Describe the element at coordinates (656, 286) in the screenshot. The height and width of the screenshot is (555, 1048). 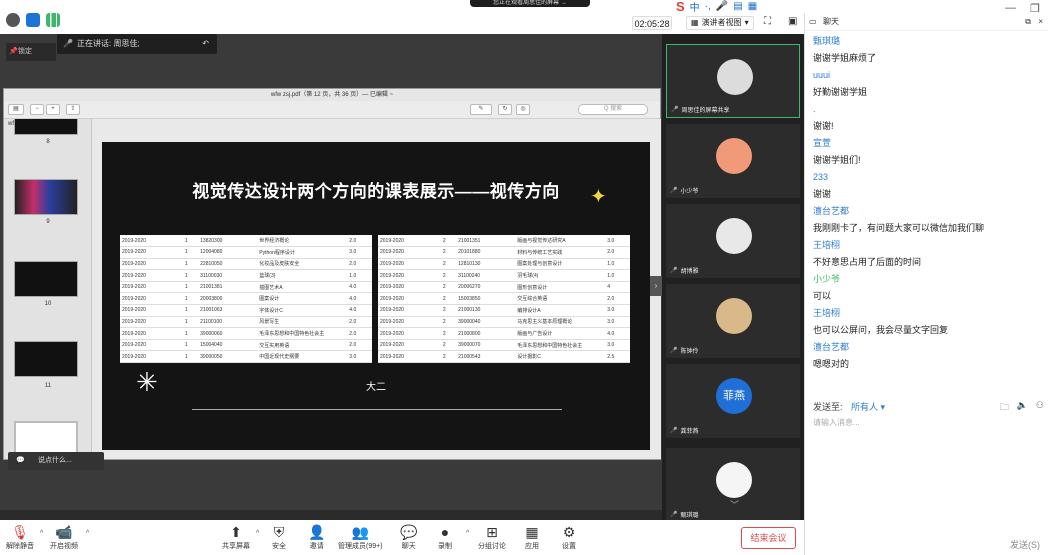
I see `collapse-gallery-button: ›` at that location.